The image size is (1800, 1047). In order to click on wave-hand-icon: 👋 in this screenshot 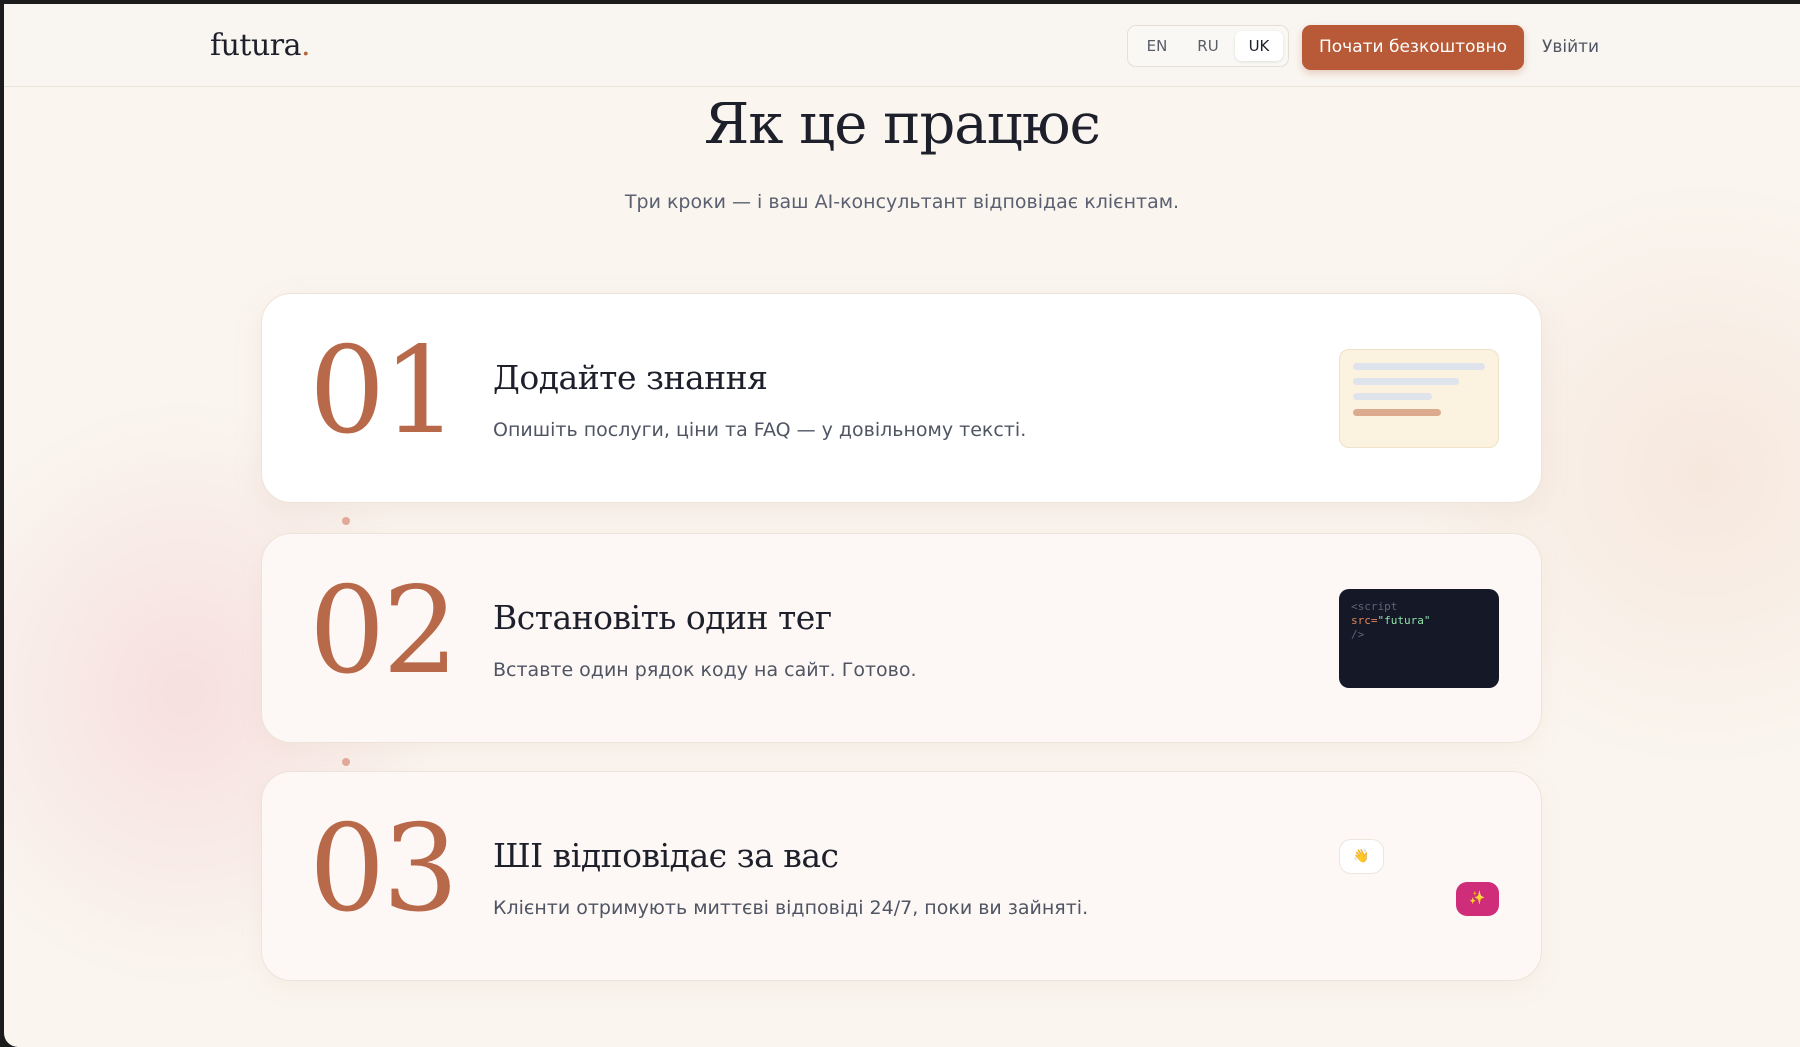, I will do `click(1361, 856)`.